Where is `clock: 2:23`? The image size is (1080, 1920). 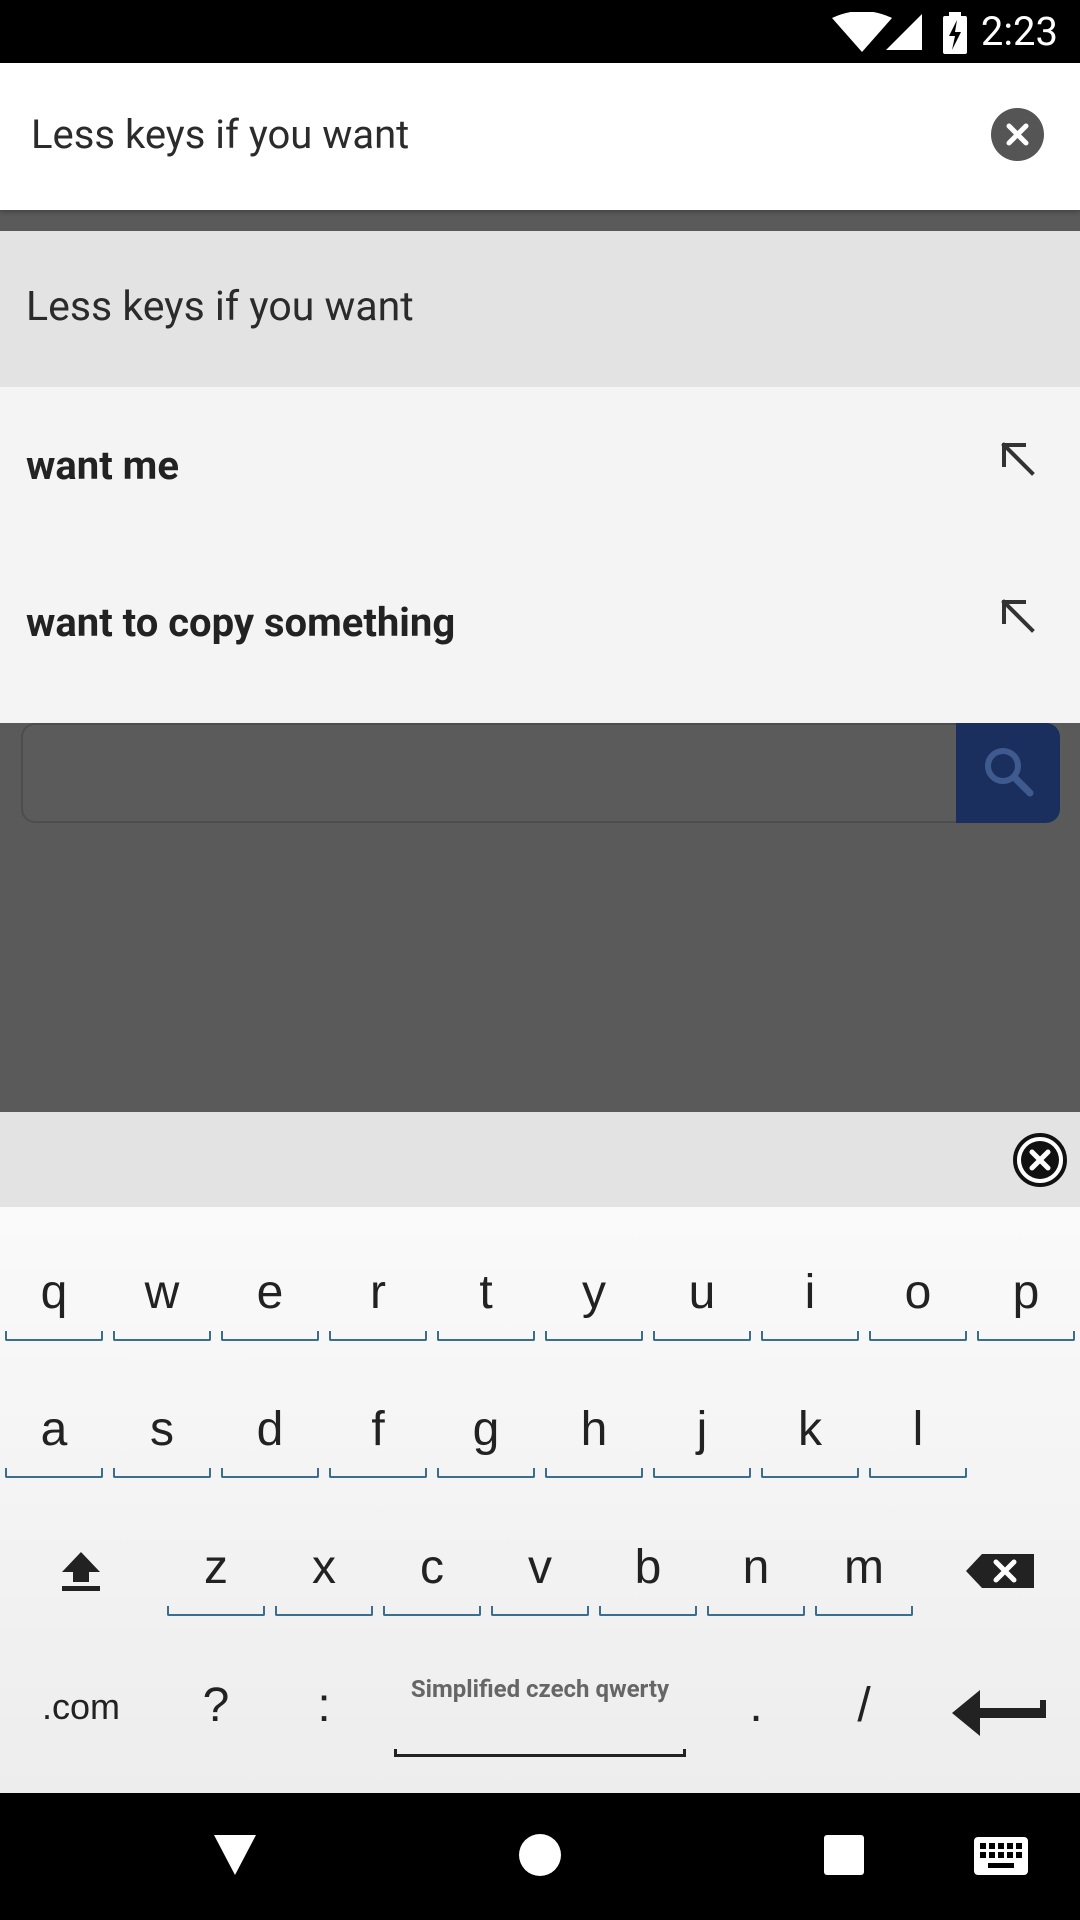 clock: 2:23 is located at coordinates (1019, 31).